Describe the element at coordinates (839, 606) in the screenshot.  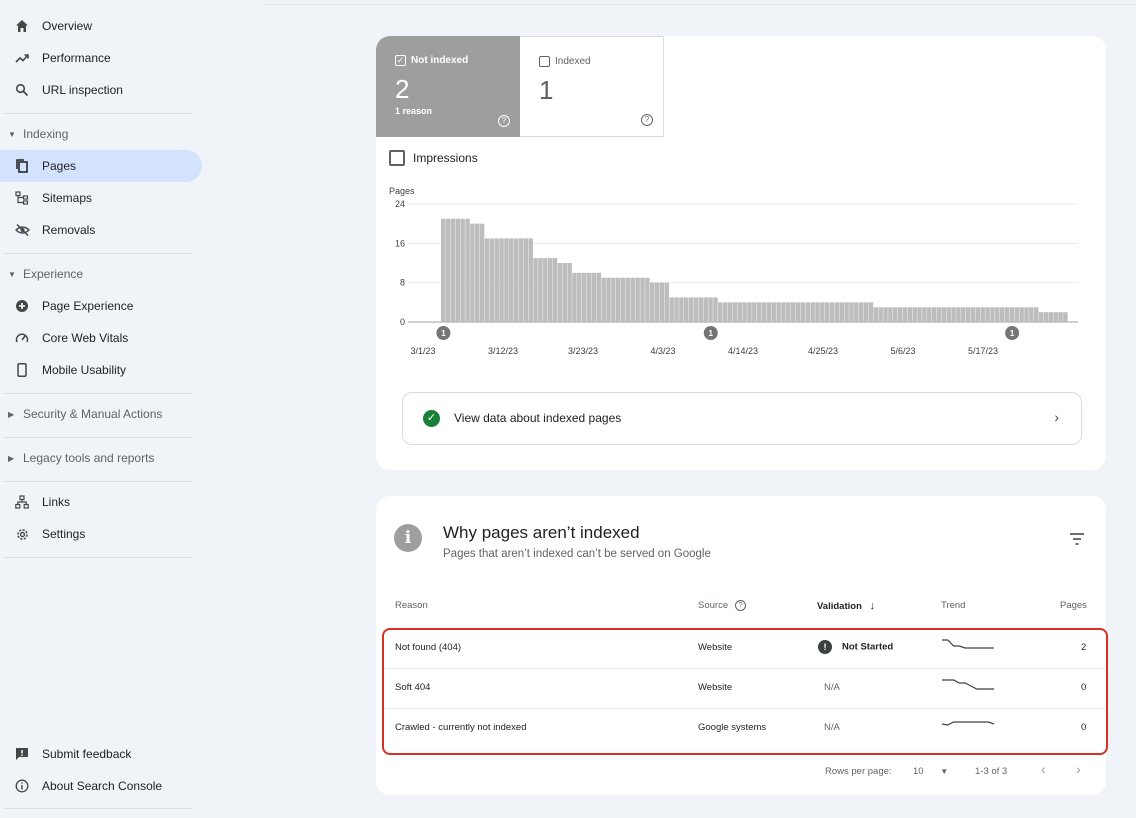
I see `column-validation-label: Validation` at that location.